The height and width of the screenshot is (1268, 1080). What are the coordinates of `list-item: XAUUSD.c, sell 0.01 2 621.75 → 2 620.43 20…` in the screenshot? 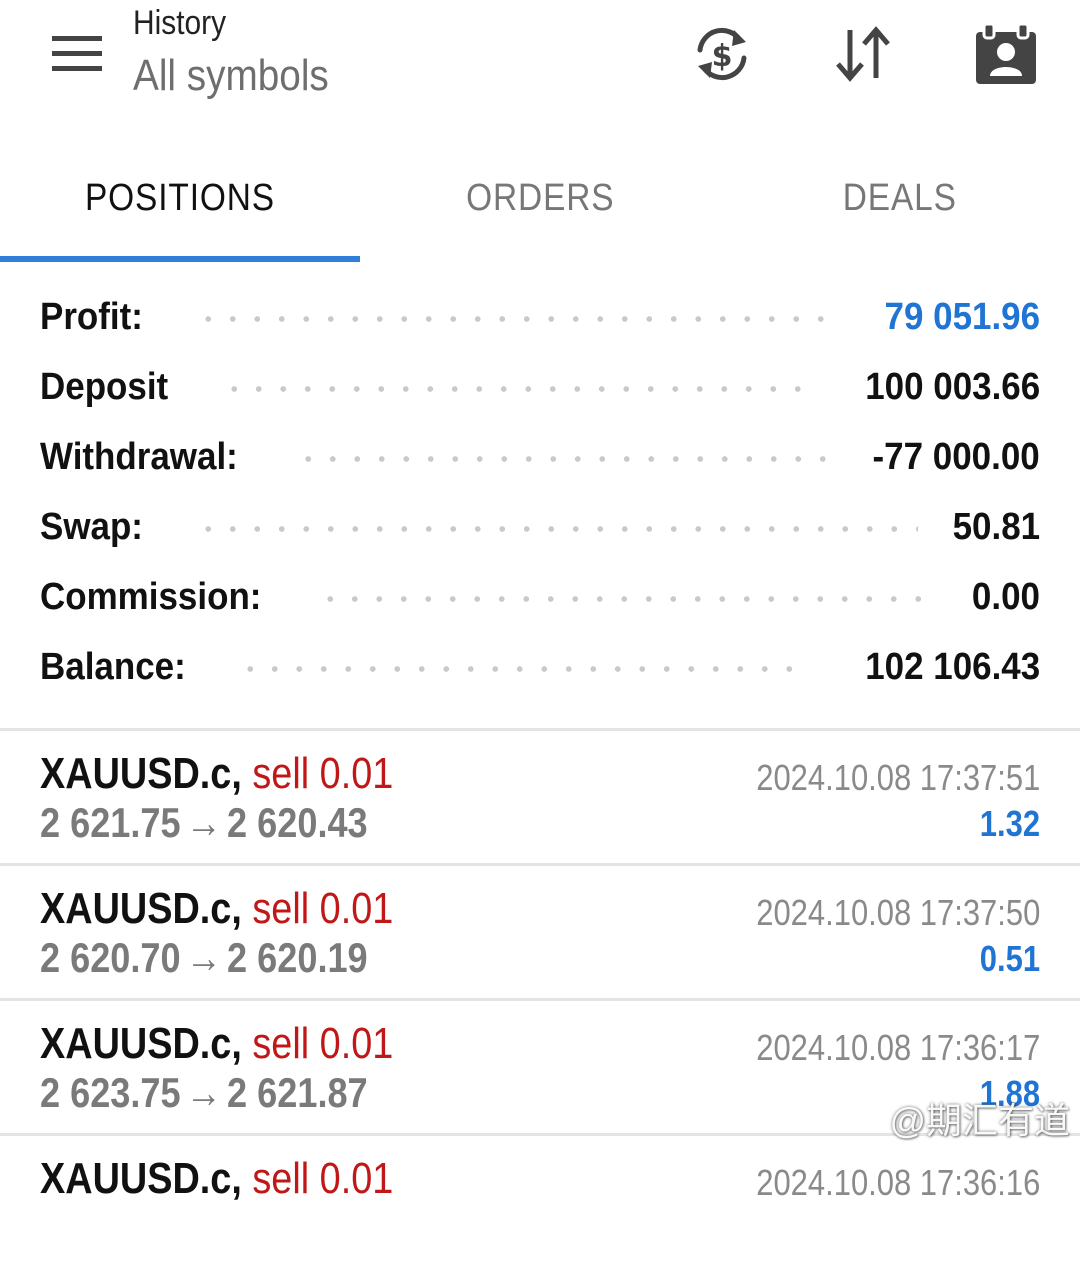 It's located at (540, 797).